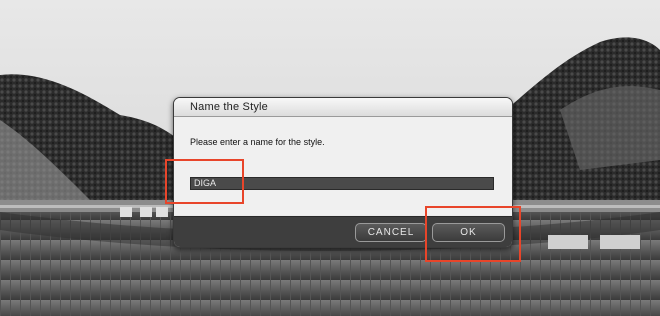  Describe the element at coordinates (342, 183) in the screenshot. I see `style-name-input: DIGA` at that location.